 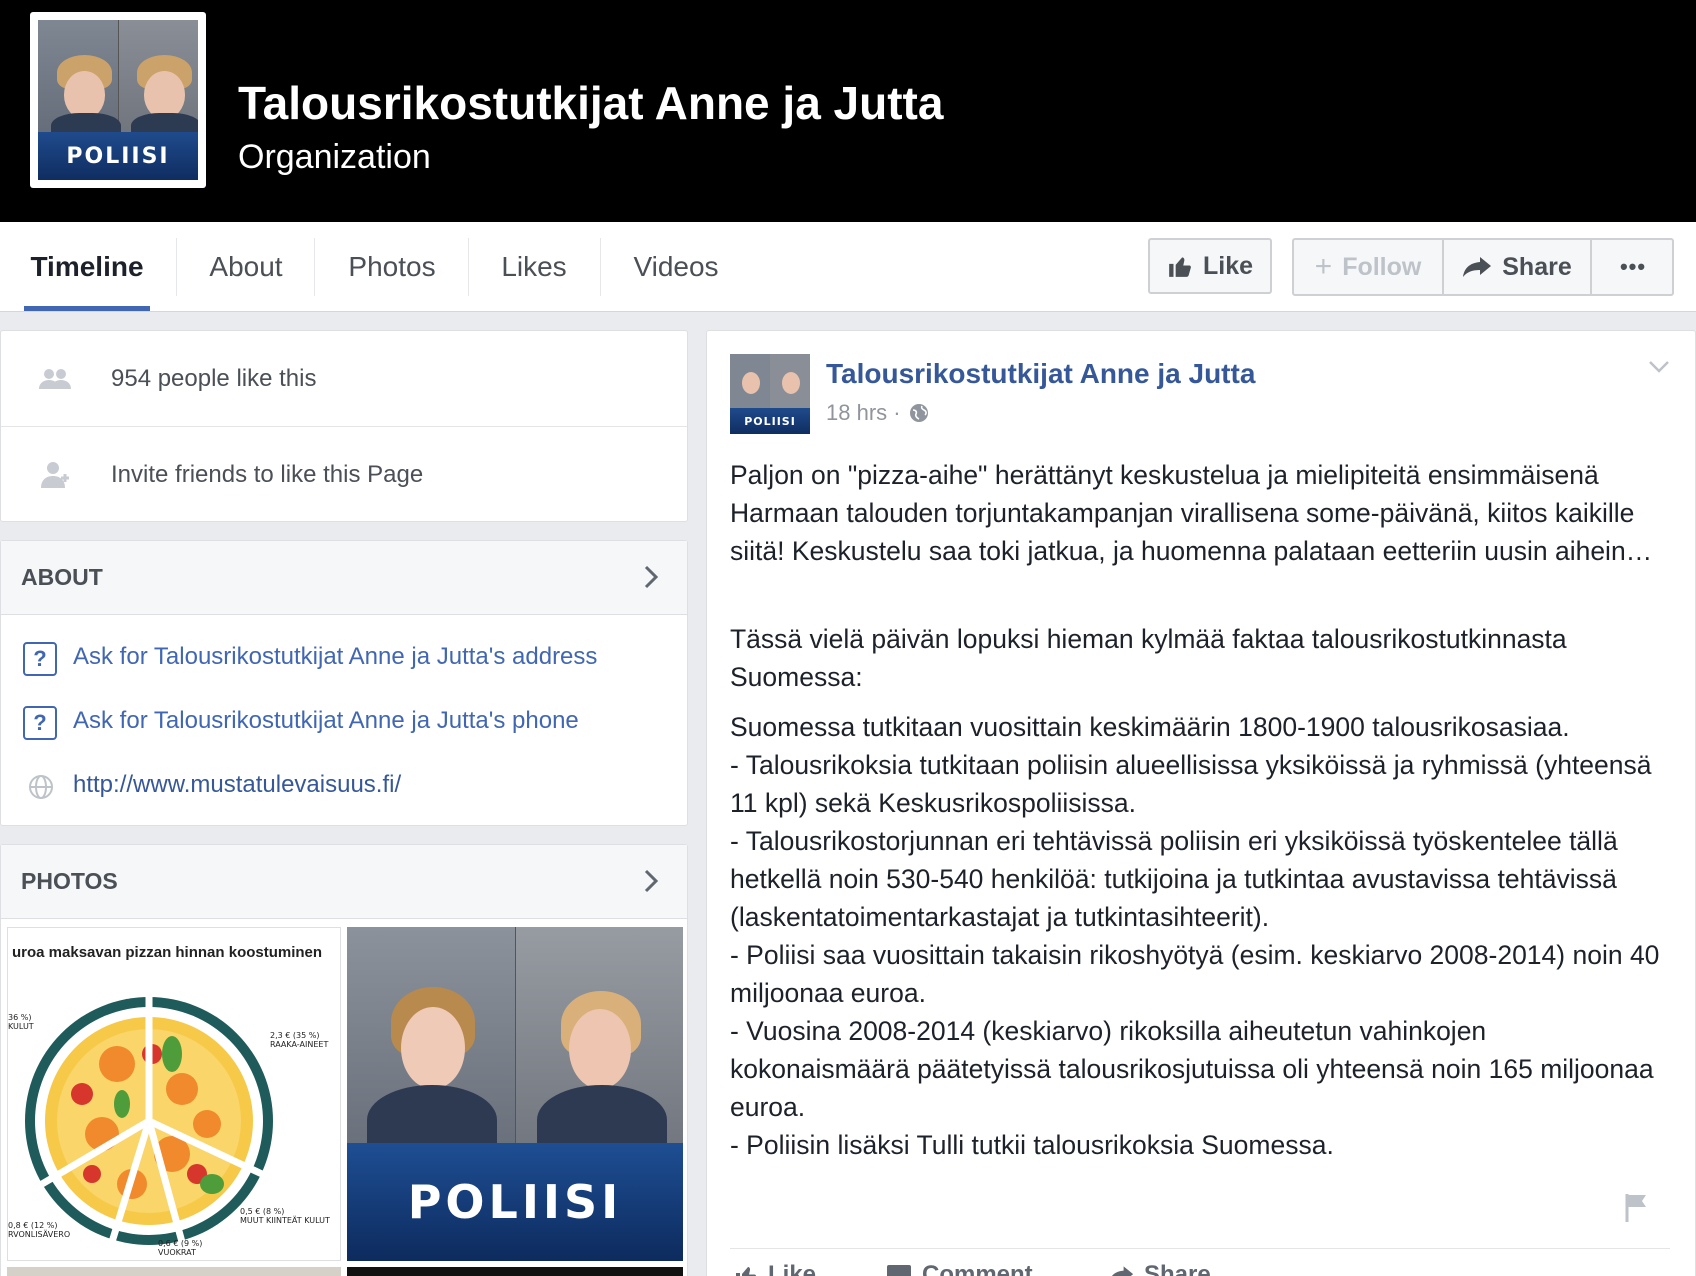 I want to click on like-page-button: Like, so click(x=1210, y=266).